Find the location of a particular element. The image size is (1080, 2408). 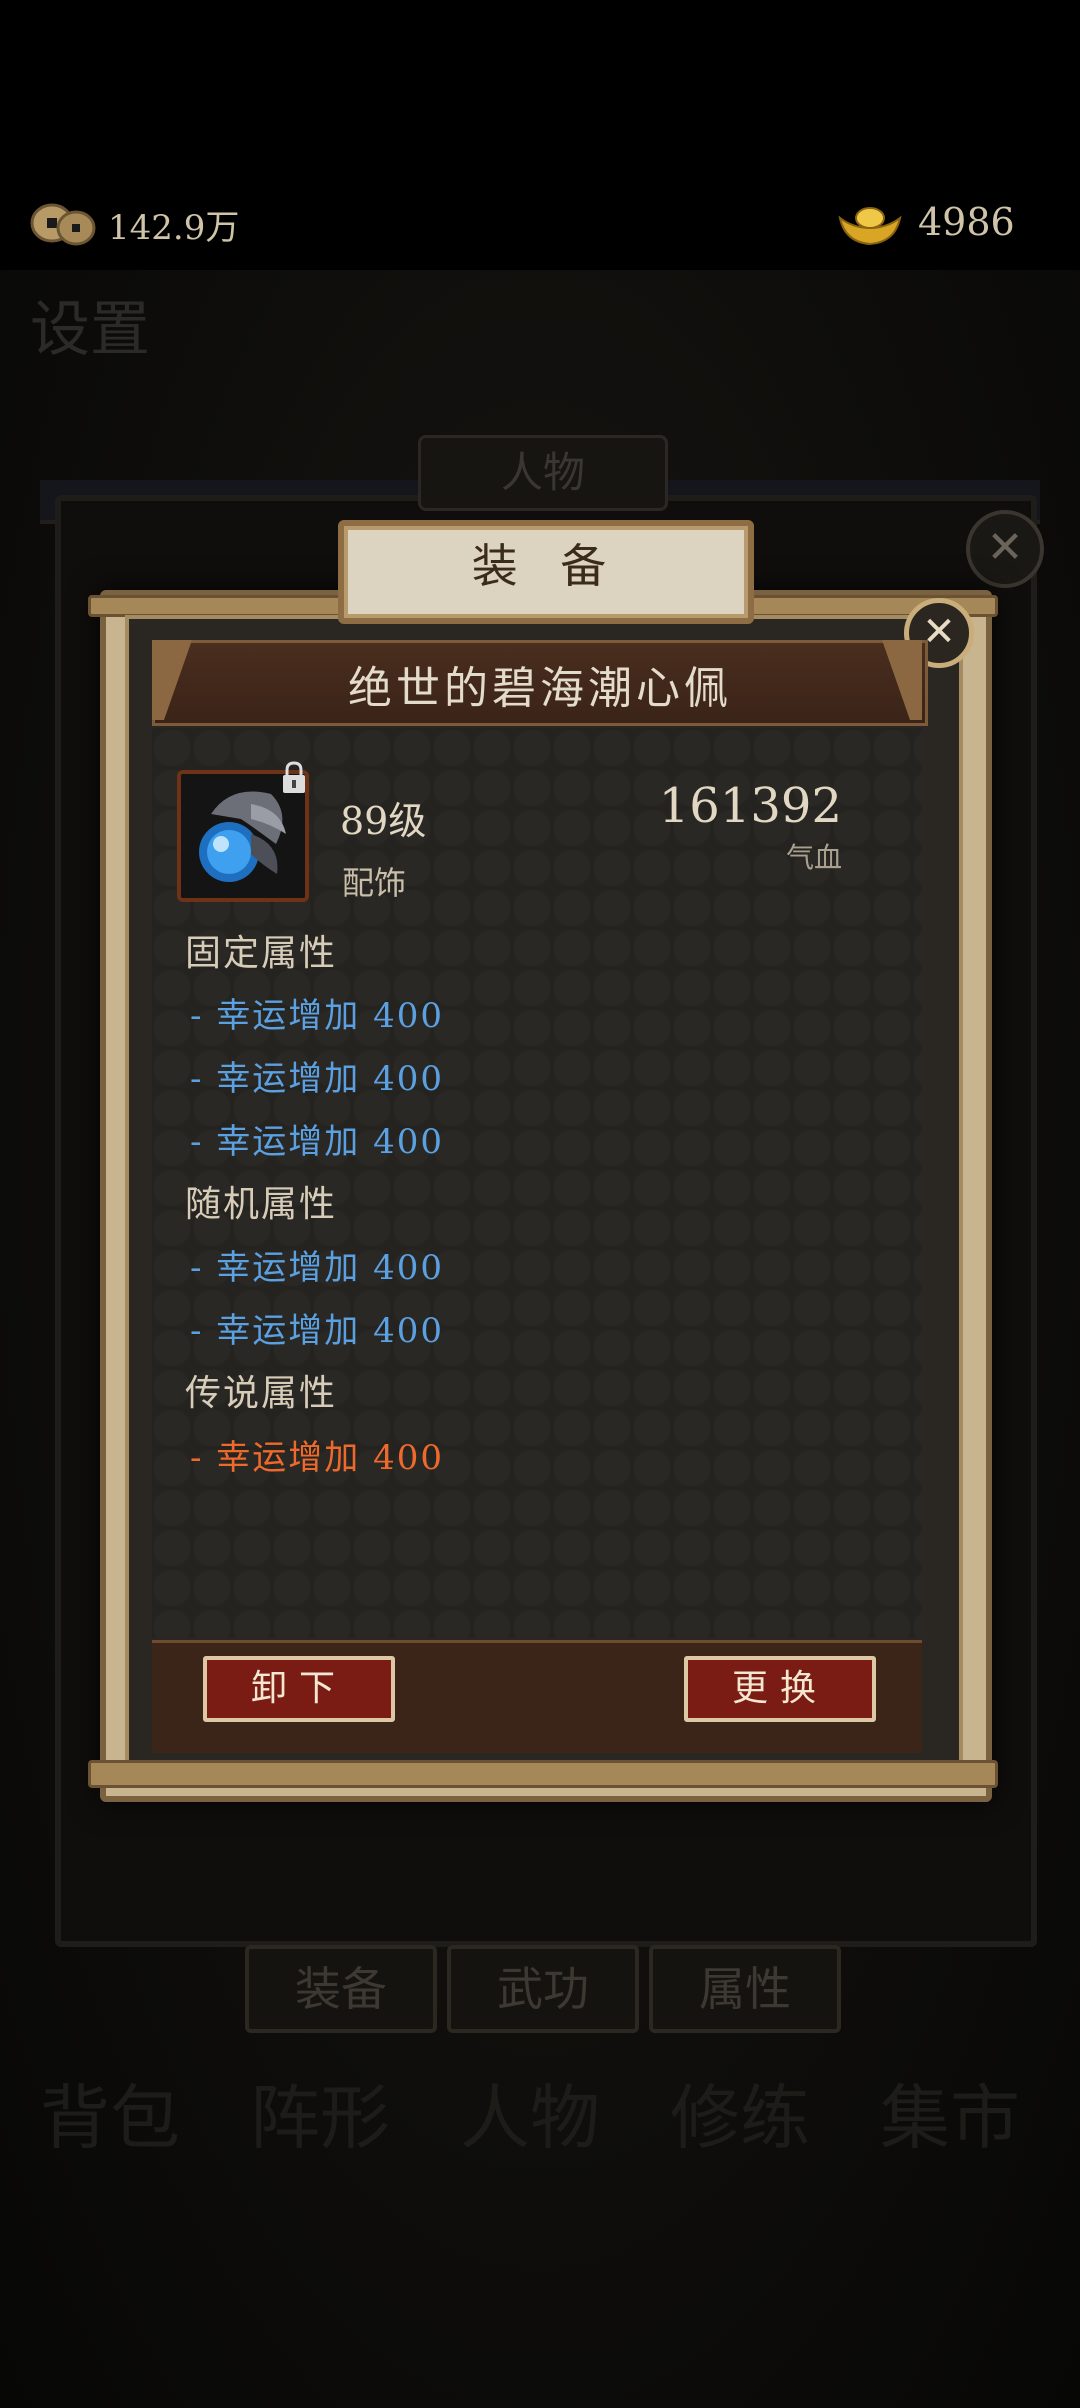

settings-button: 设置 is located at coordinates (90, 330).